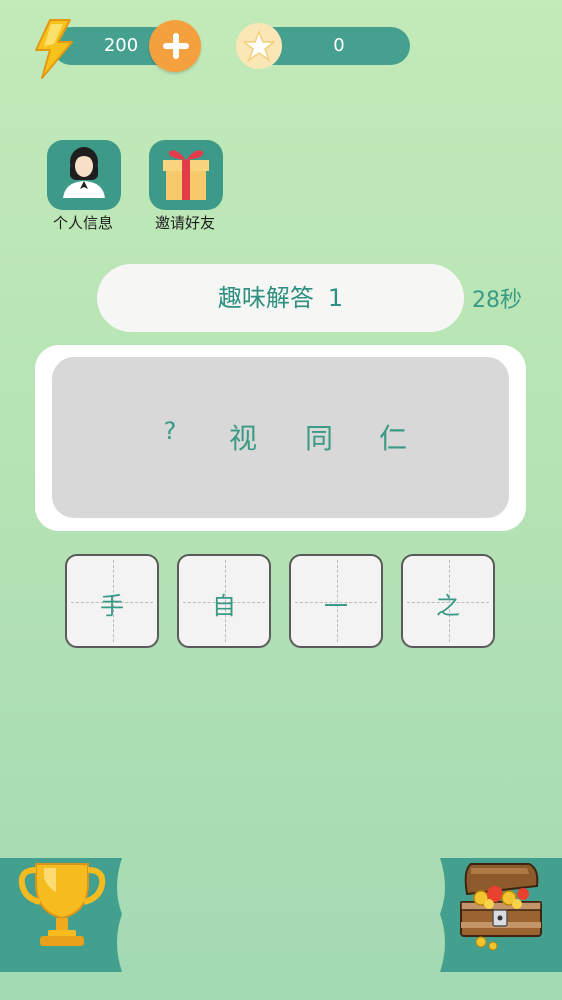 The height and width of the screenshot is (1000, 562). Describe the element at coordinates (336, 606) in the screenshot. I see `answer-option-label: 一` at that location.